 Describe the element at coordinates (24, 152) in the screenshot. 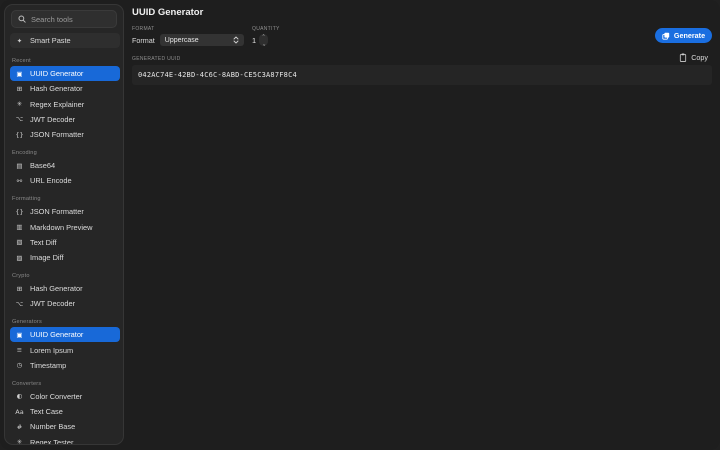

I see `sidebar-section-encoding: Encoding` at that location.